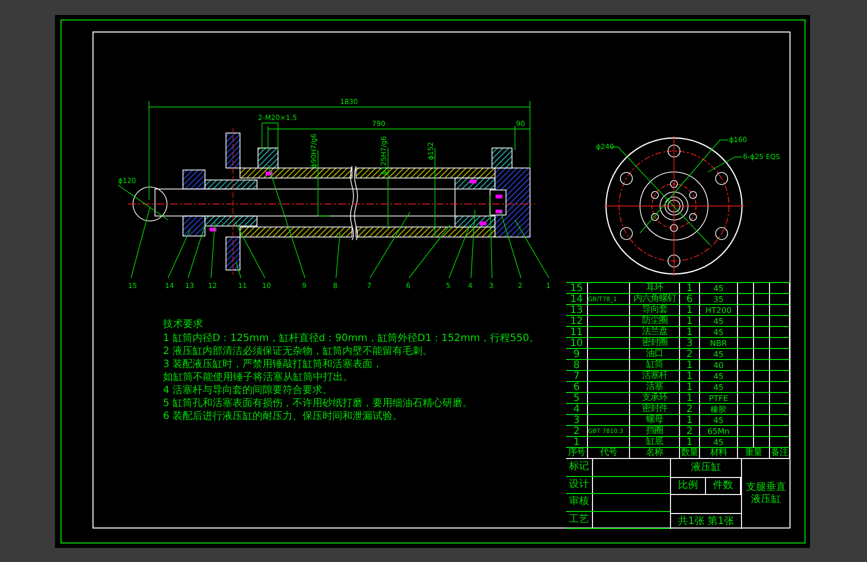 This screenshot has width=867, height=562. I want to click on table-cell: 橡胶, so click(719, 409).